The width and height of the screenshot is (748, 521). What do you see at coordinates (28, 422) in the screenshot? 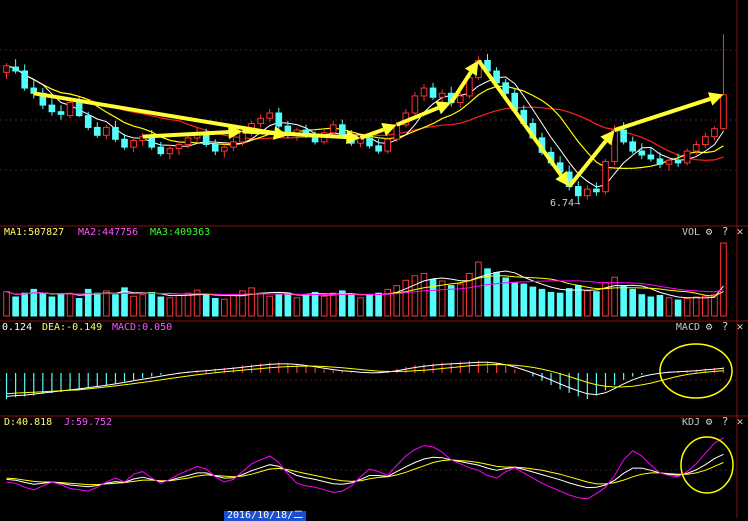
I see `kdj-d-label: D:40.818` at bounding box center [28, 422].